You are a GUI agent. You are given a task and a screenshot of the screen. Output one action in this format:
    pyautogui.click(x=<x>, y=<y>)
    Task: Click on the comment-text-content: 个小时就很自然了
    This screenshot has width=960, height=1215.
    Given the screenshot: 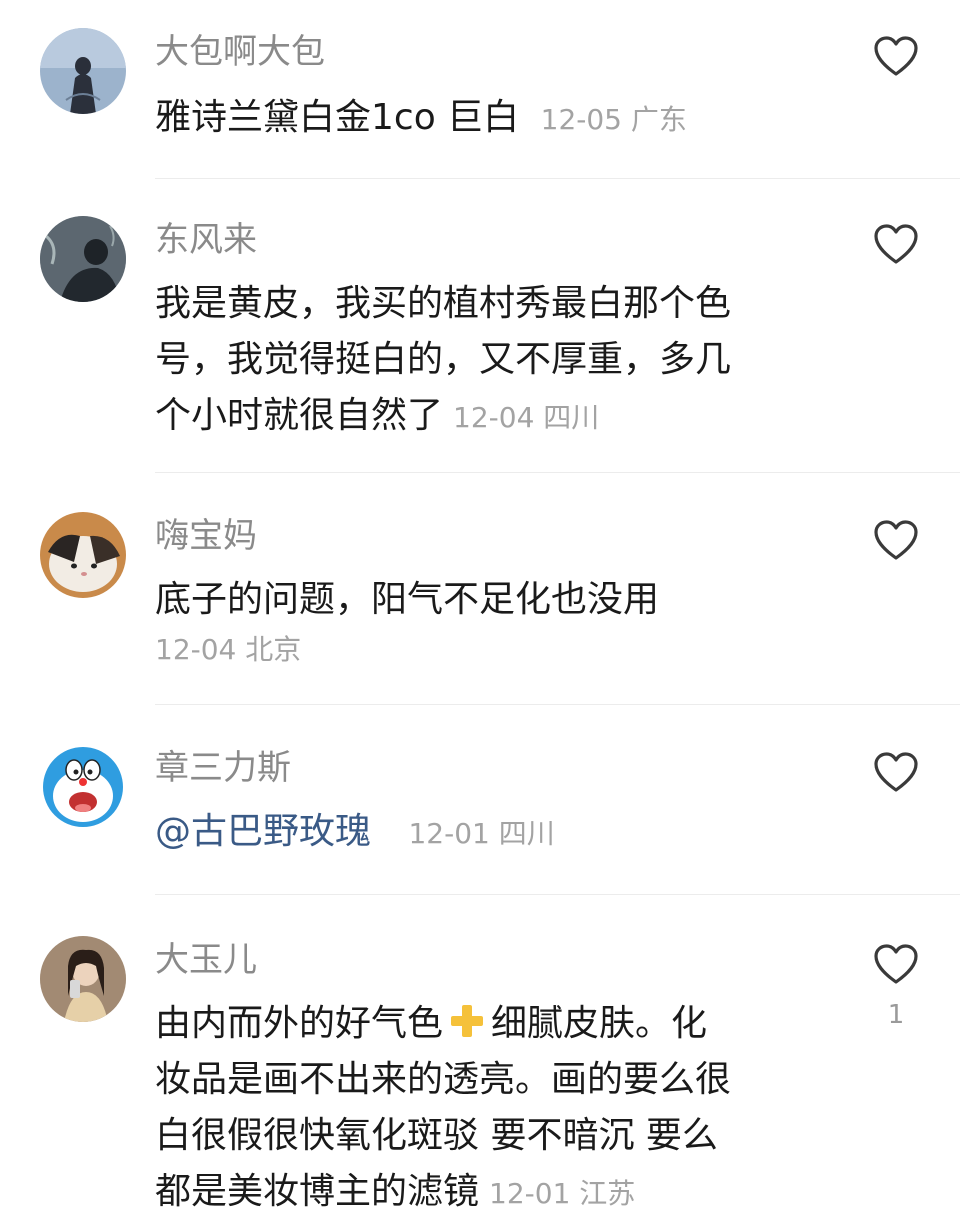 What is the action you would take?
    pyautogui.click(x=299, y=415)
    